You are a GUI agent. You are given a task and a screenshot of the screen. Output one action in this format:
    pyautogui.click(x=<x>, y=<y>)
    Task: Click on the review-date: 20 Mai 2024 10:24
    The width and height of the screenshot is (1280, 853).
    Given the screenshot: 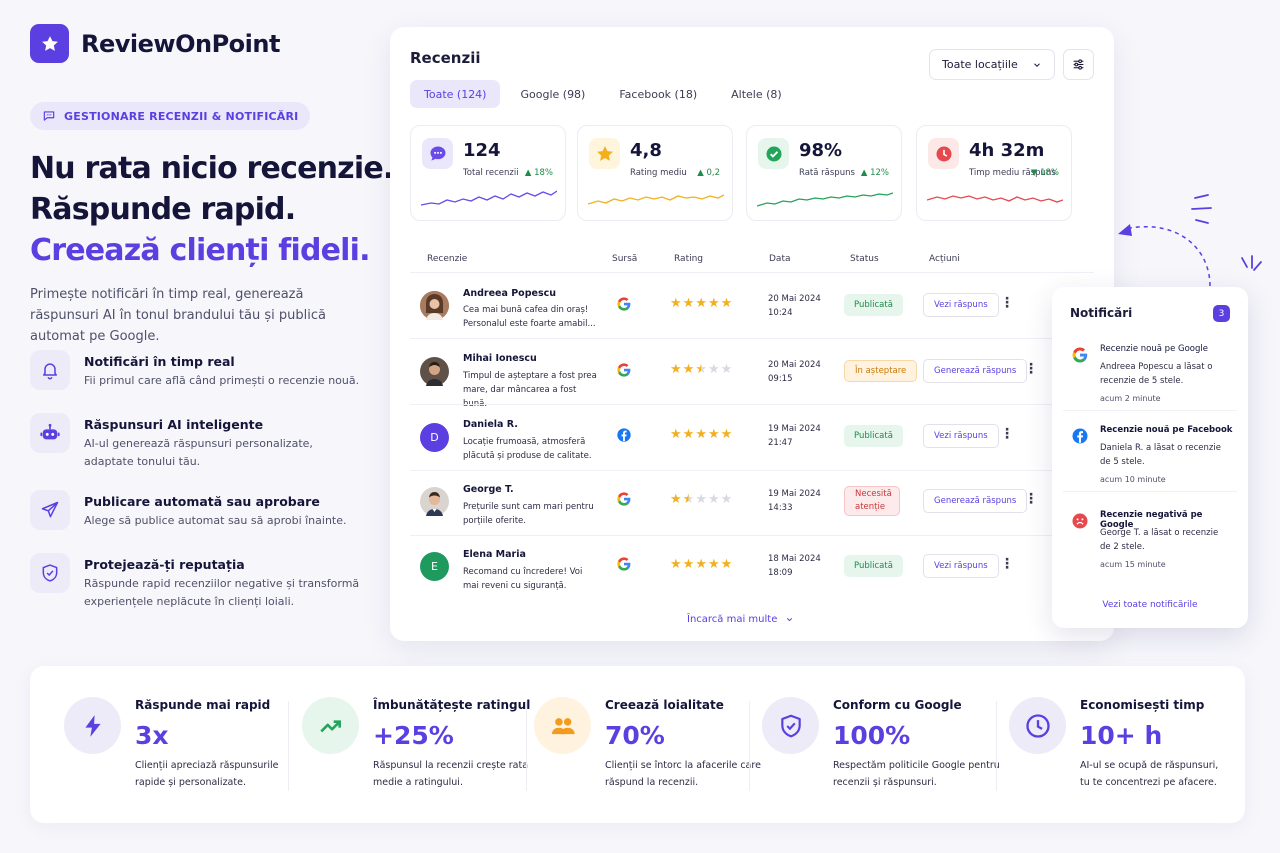 What is the action you would take?
    pyautogui.click(x=794, y=306)
    